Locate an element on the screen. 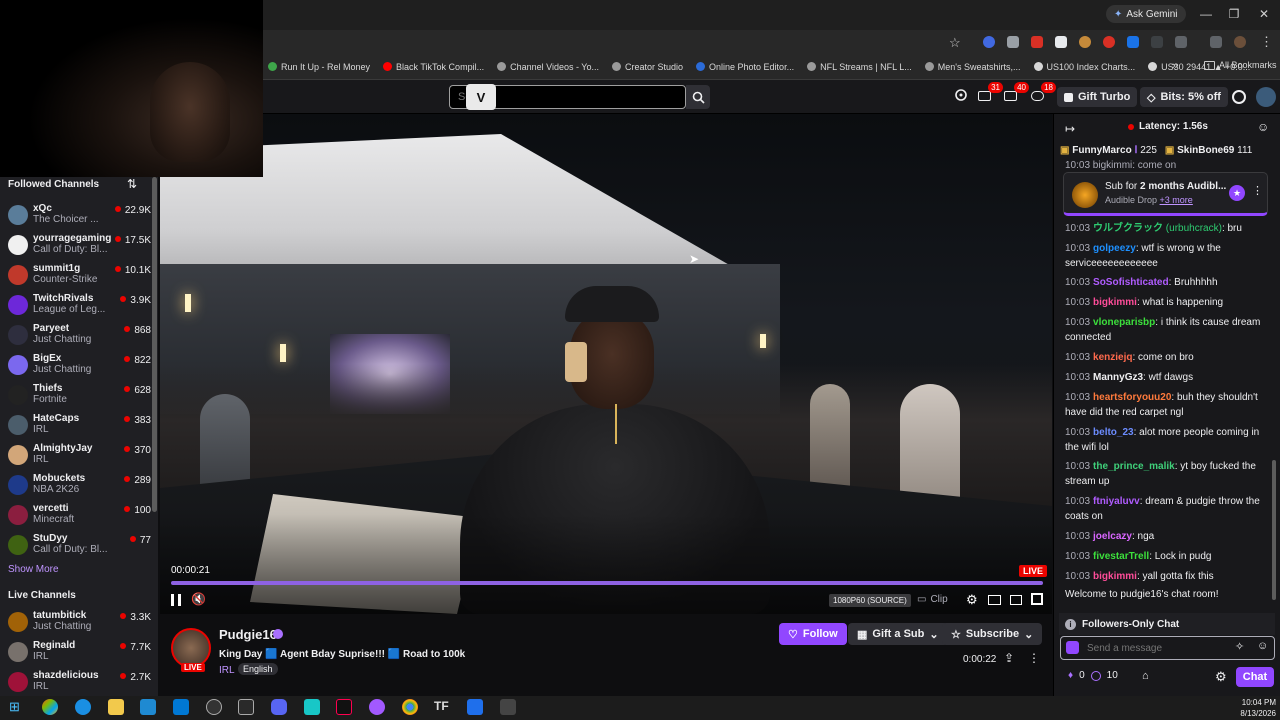  epic-games-icon is located at coordinates (246, 707).